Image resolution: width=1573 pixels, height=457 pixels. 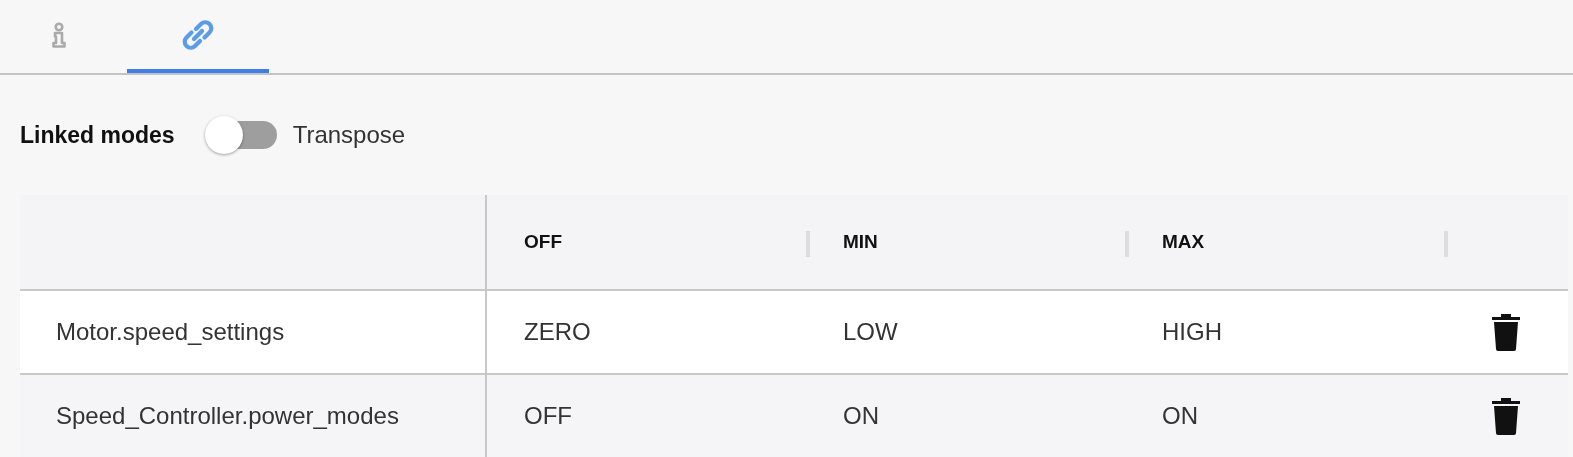 I want to click on toggle-label: Transpose, so click(x=349, y=135).